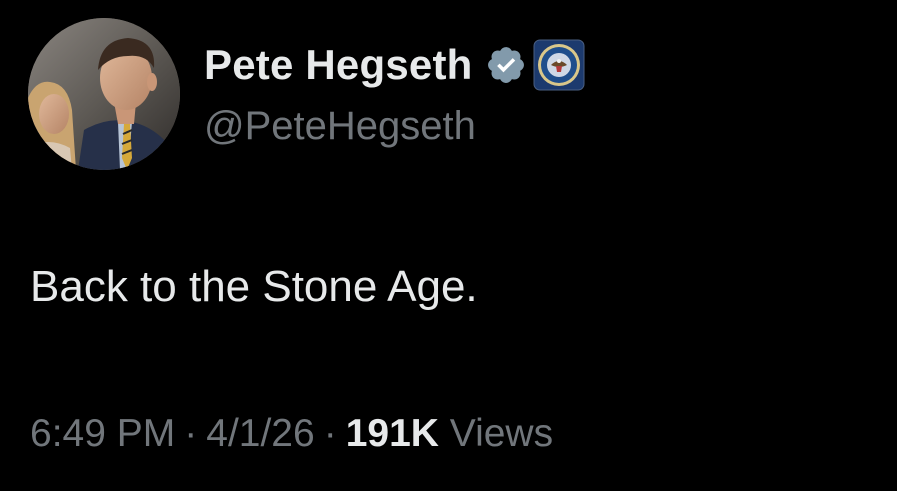  I want to click on avatar, so click(104, 94).